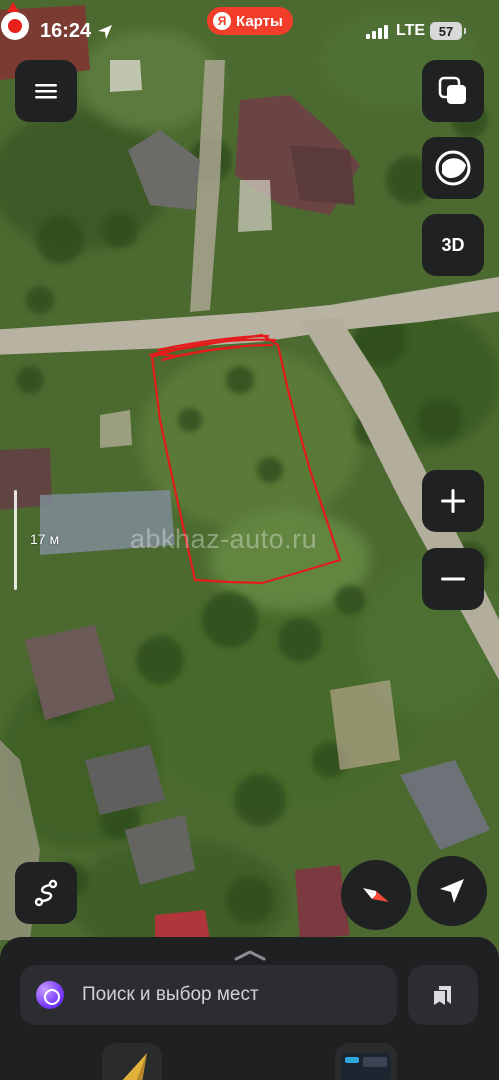 Image resolution: width=499 pixels, height=1080 pixels. I want to click on signal-strength-icon, so click(377, 31).